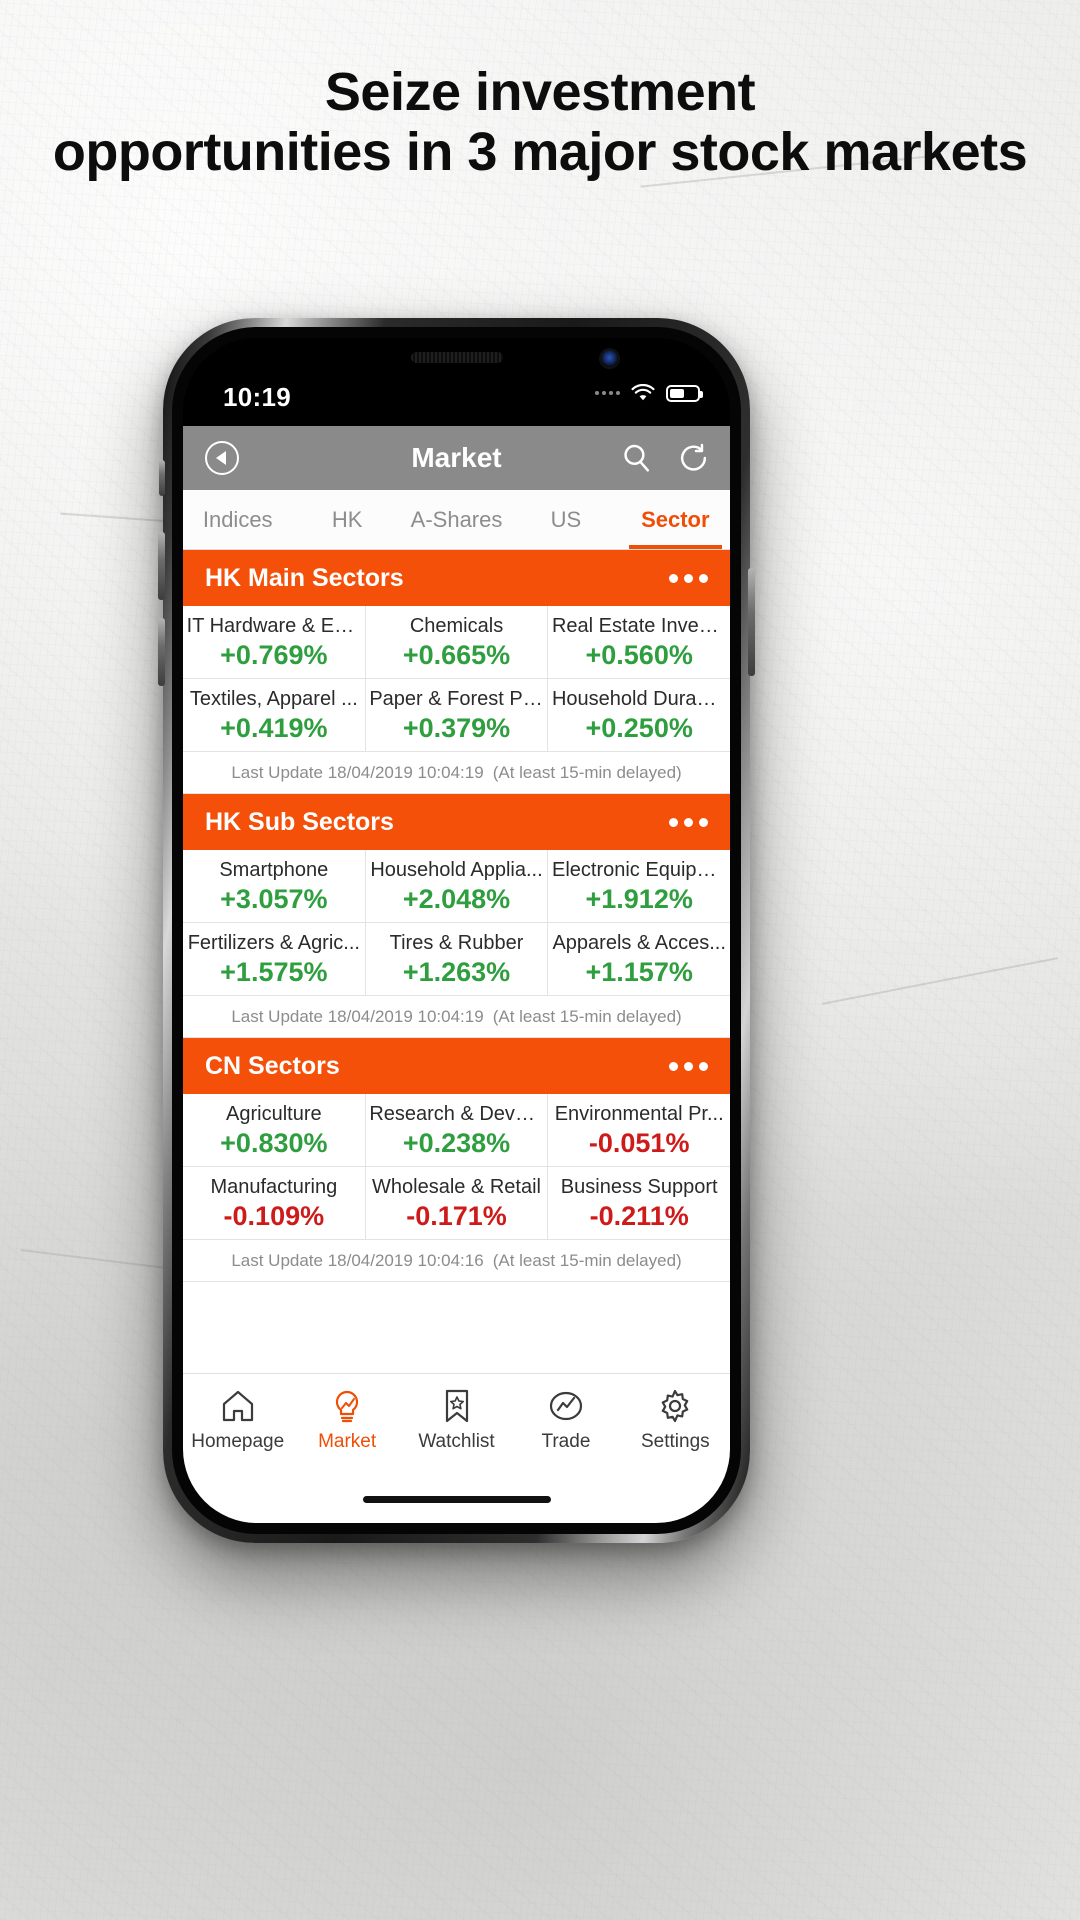 This screenshot has width=1080, height=1920. I want to click on market-tabs: Indices HK A-Shares US Sector, so click(456, 520).